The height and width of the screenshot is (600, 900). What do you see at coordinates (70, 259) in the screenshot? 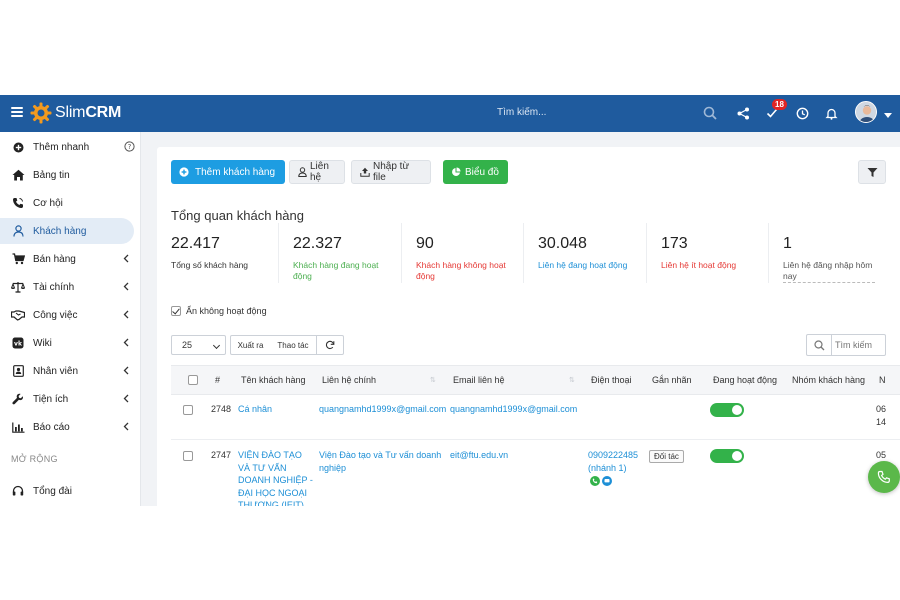
I see `sidebar-item-sales: Bán hàng` at bounding box center [70, 259].